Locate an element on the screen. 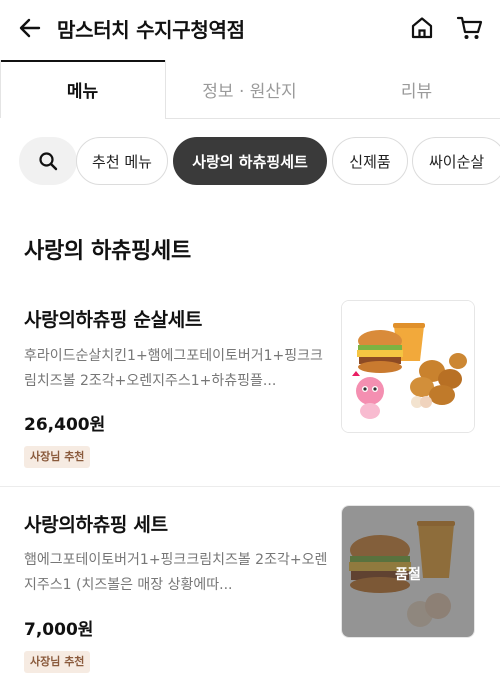 This screenshot has width=500, height=691. cart-button is located at coordinates (470, 28).